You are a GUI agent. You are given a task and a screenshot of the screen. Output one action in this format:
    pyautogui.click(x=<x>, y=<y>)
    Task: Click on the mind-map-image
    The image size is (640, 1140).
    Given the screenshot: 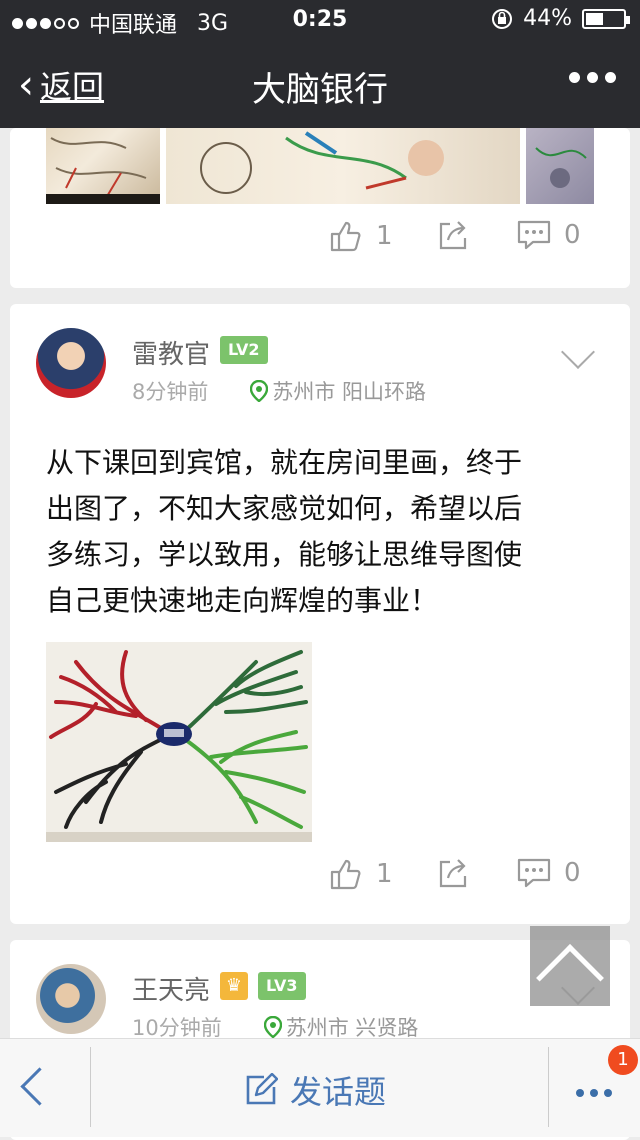 What is the action you would take?
    pyautogui.click(x=179, y=742)
    